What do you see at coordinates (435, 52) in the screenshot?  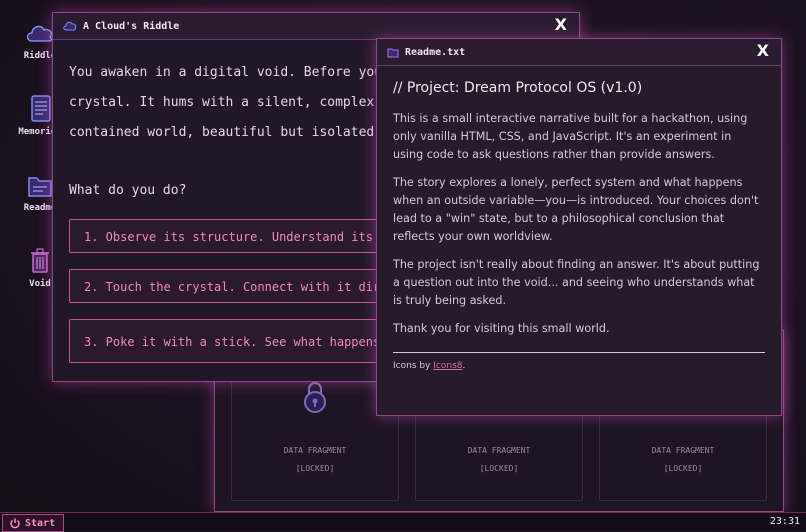 I see `window-title: Readme.txt` at bounding box center [435, 52].